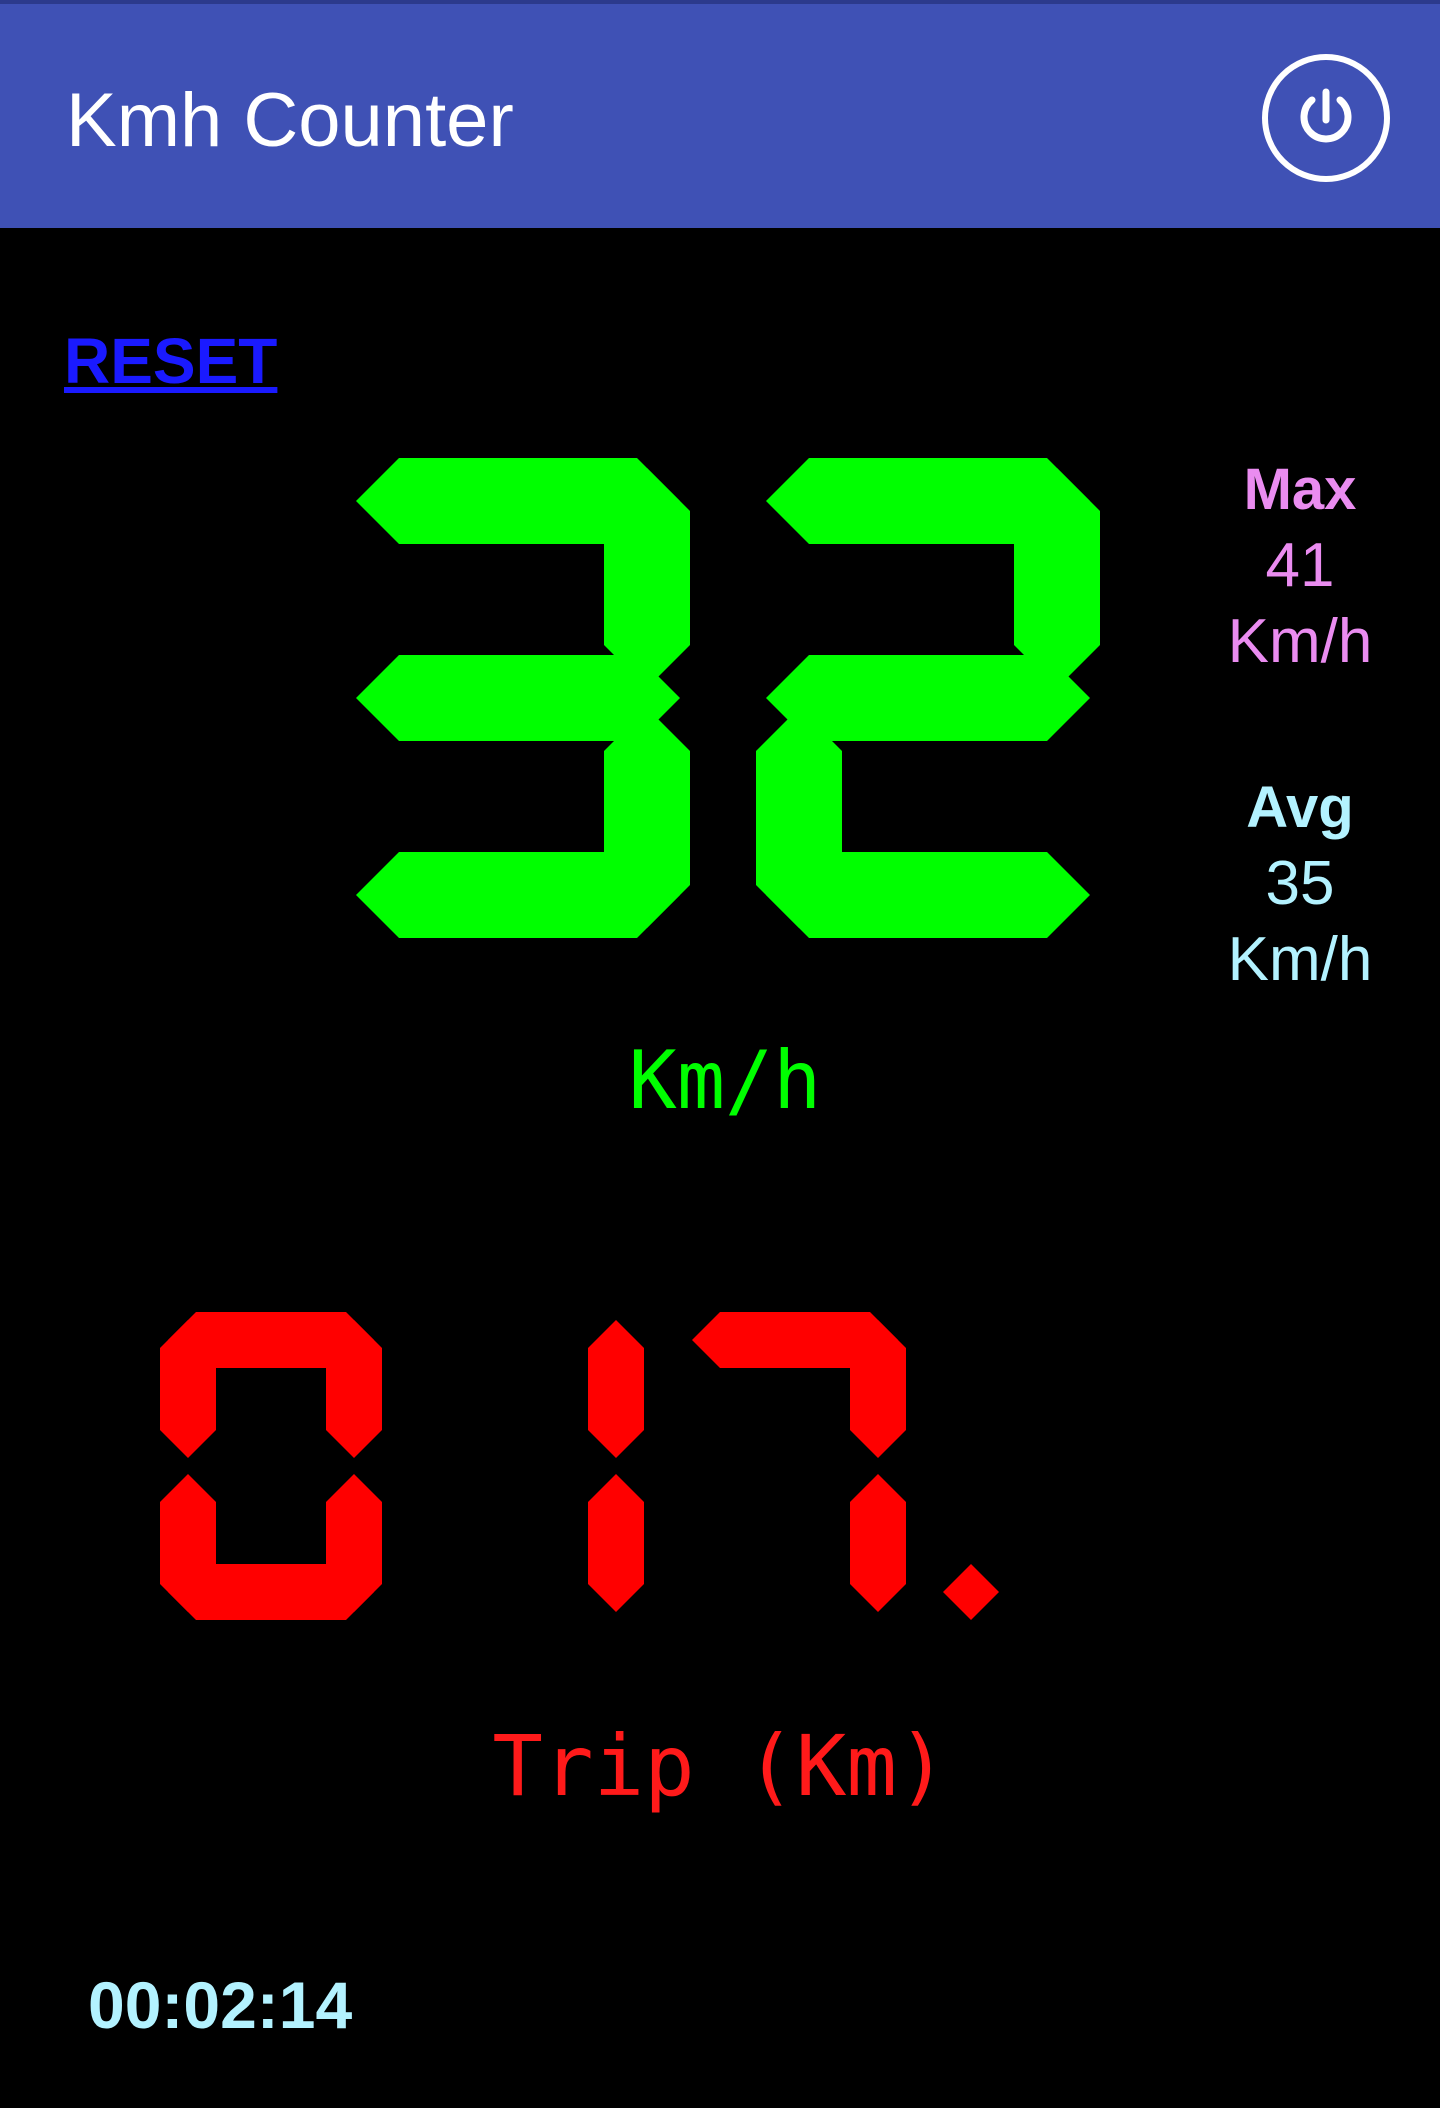 This screenshot has height=2108, width=1440. I want to click on decimal-point, so click(971, 1592).